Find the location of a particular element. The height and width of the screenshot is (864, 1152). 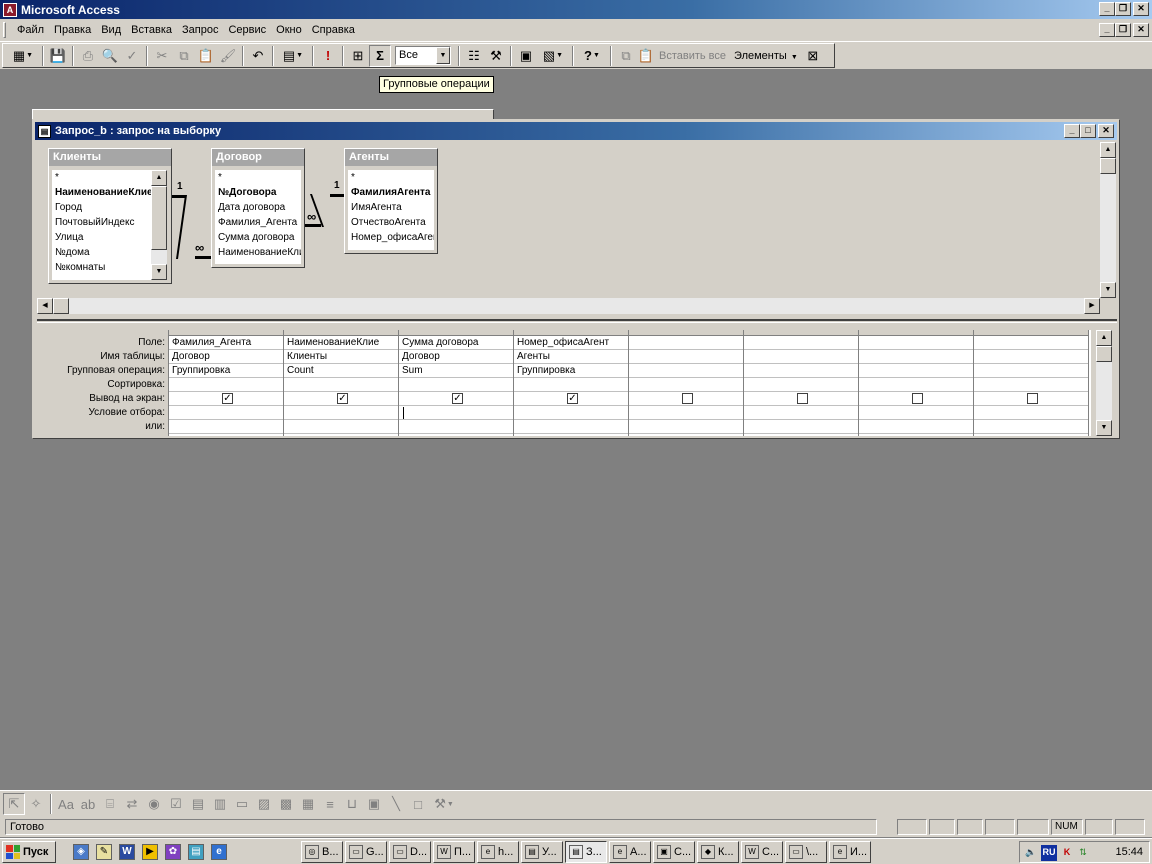

field-list-title: Клиенты is located at coordinates (110, 157).